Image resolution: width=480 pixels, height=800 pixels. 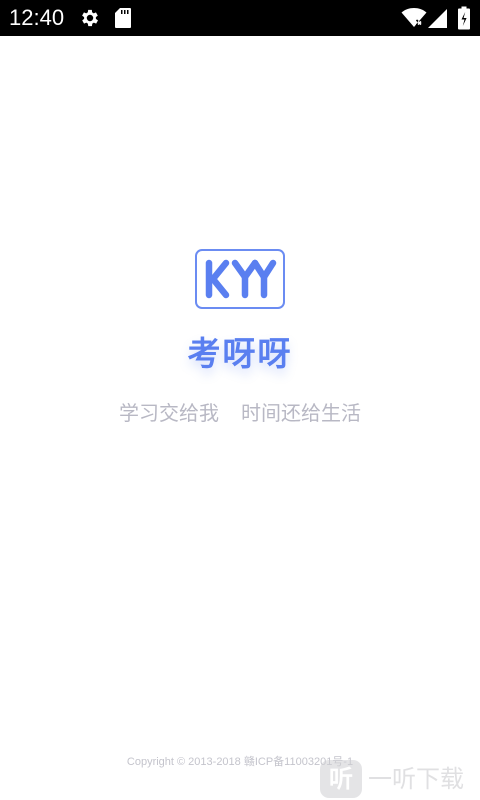 I want to click on status-bar: 12:40, so click(x=240, y=18).